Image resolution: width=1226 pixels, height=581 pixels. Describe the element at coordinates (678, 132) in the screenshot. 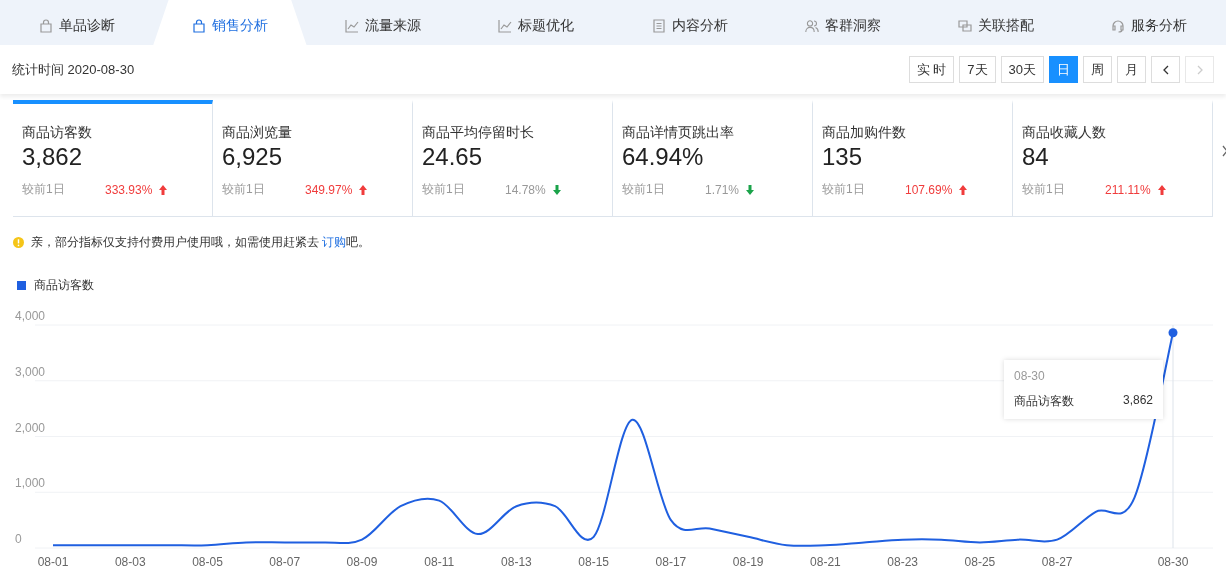

I see `metric-title: 商品详情页跳出率` at that location.